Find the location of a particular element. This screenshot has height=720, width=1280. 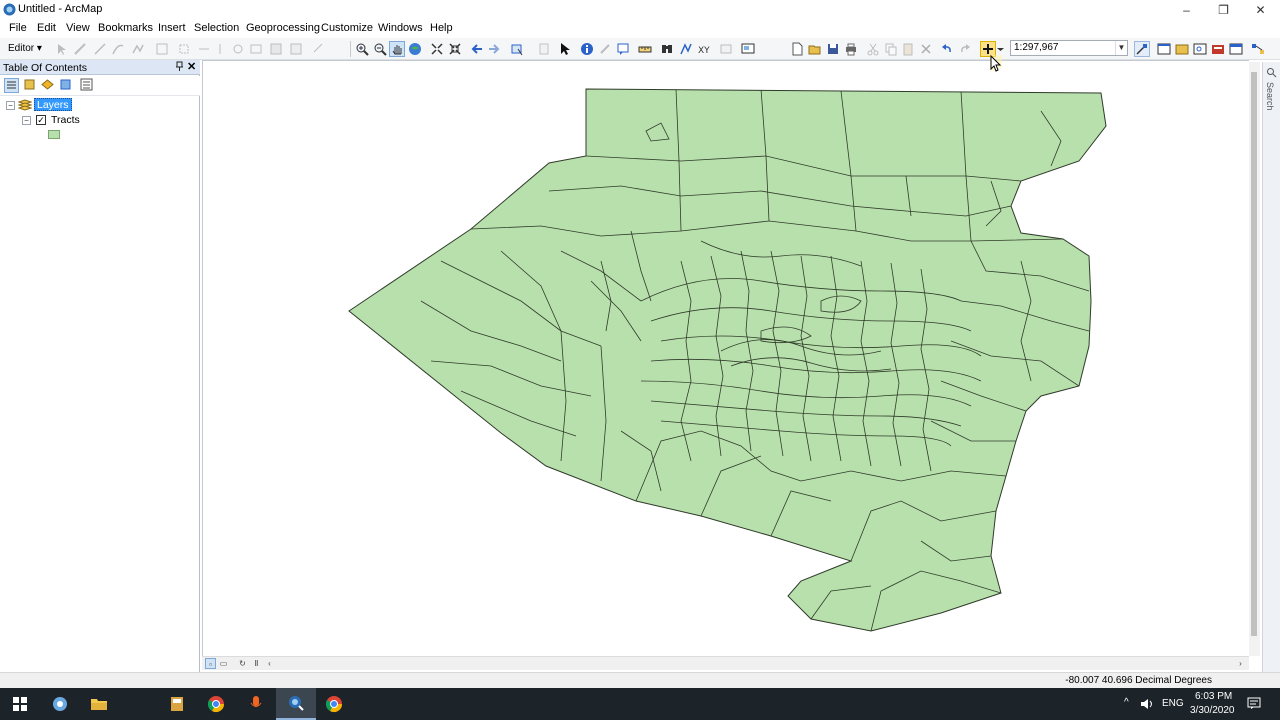

scroll-right-icon: › is located at coordinates (1240, 663).